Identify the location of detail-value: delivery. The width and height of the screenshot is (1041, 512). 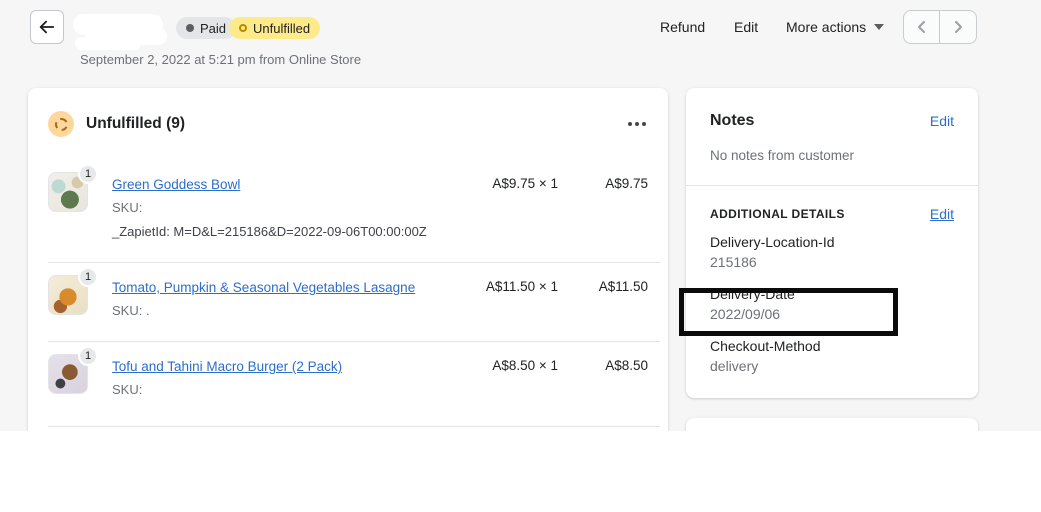
(734, 366).